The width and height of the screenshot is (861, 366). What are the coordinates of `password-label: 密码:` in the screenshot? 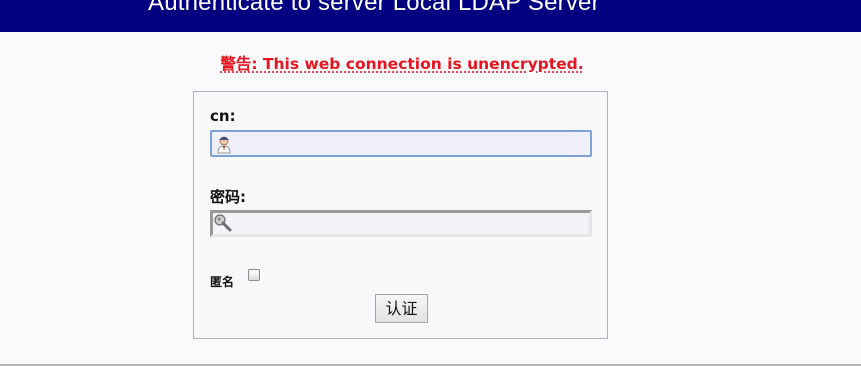 It's located at (228, 197).